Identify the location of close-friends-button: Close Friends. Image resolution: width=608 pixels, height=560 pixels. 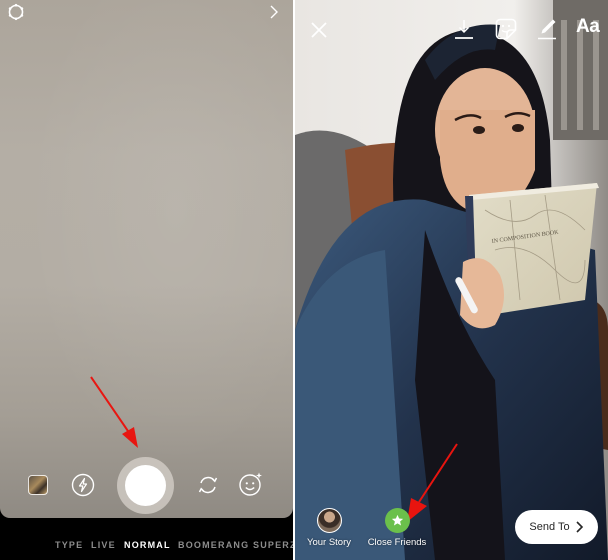
(397, 528).